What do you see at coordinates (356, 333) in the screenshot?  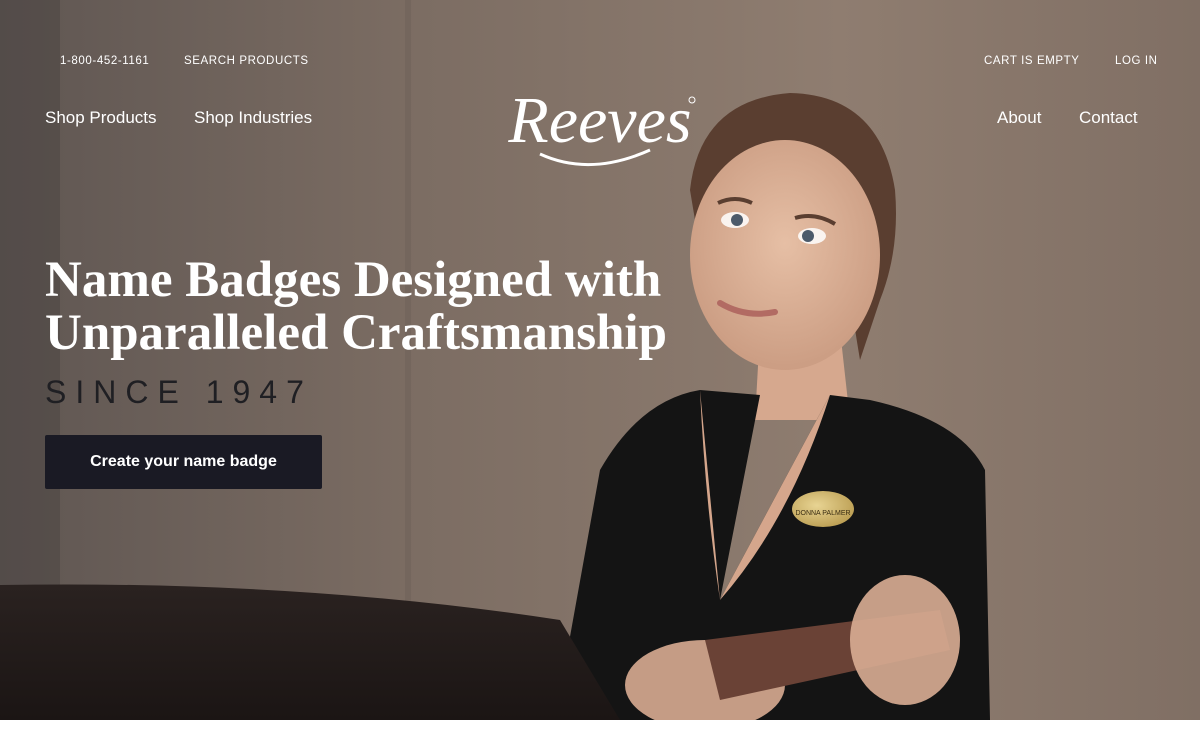 I see `headline-line-2: Unparalleled Craftsmanship` at bounding box center [356, 333].